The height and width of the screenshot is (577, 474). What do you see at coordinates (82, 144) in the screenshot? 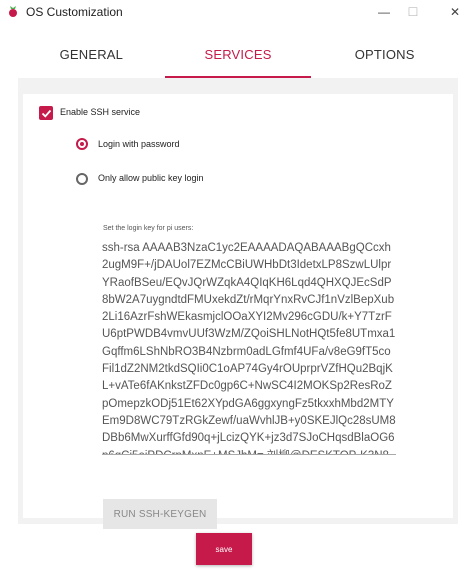
I see `login-password-radio` at bounding box center [82, 144].